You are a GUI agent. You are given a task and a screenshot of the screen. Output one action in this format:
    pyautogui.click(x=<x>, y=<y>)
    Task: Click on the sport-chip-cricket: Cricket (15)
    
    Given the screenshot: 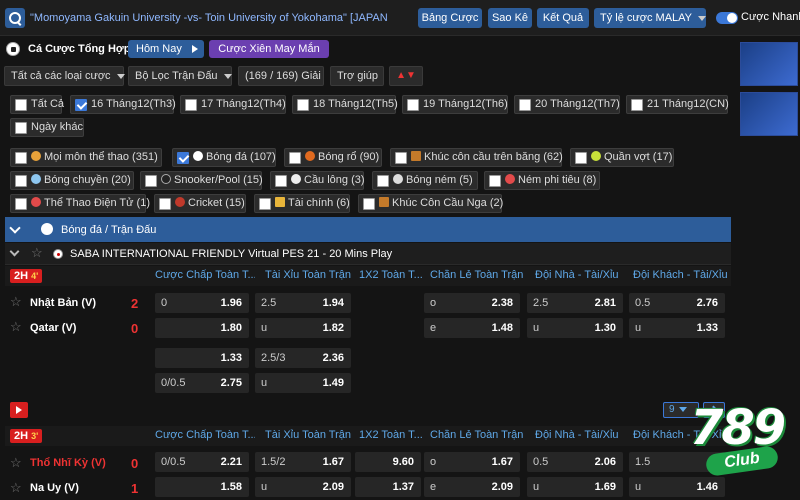 What is the action you would take?
    pyautogui.click(x=200, y=203)
    